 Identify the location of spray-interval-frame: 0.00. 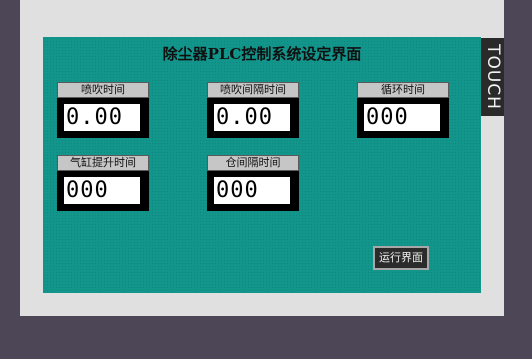
(253, 118).